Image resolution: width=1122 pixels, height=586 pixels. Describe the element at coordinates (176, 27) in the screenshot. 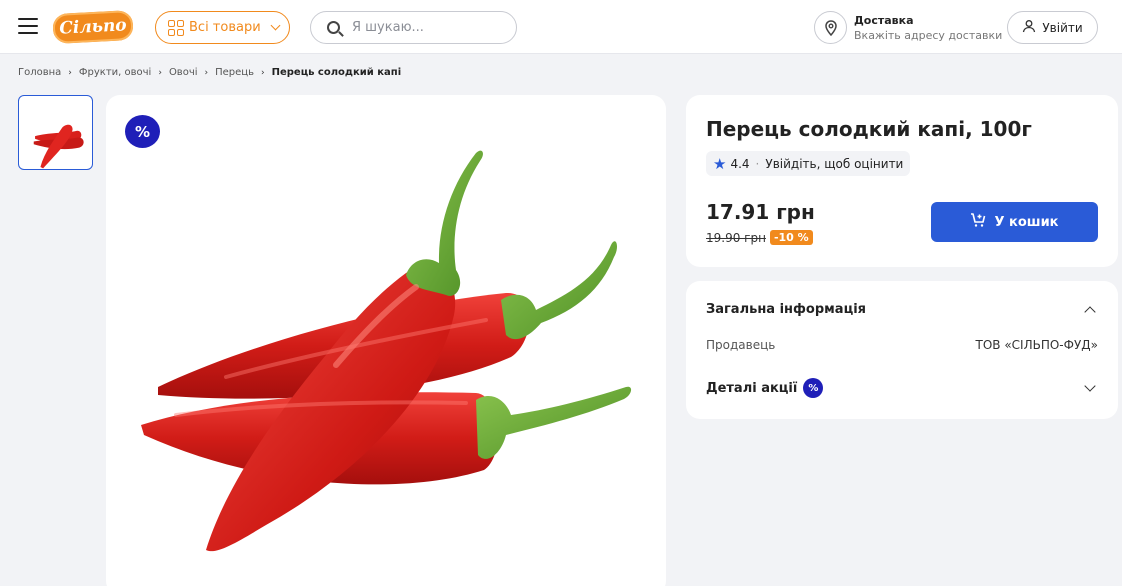

I see `grid-icon` at that location.